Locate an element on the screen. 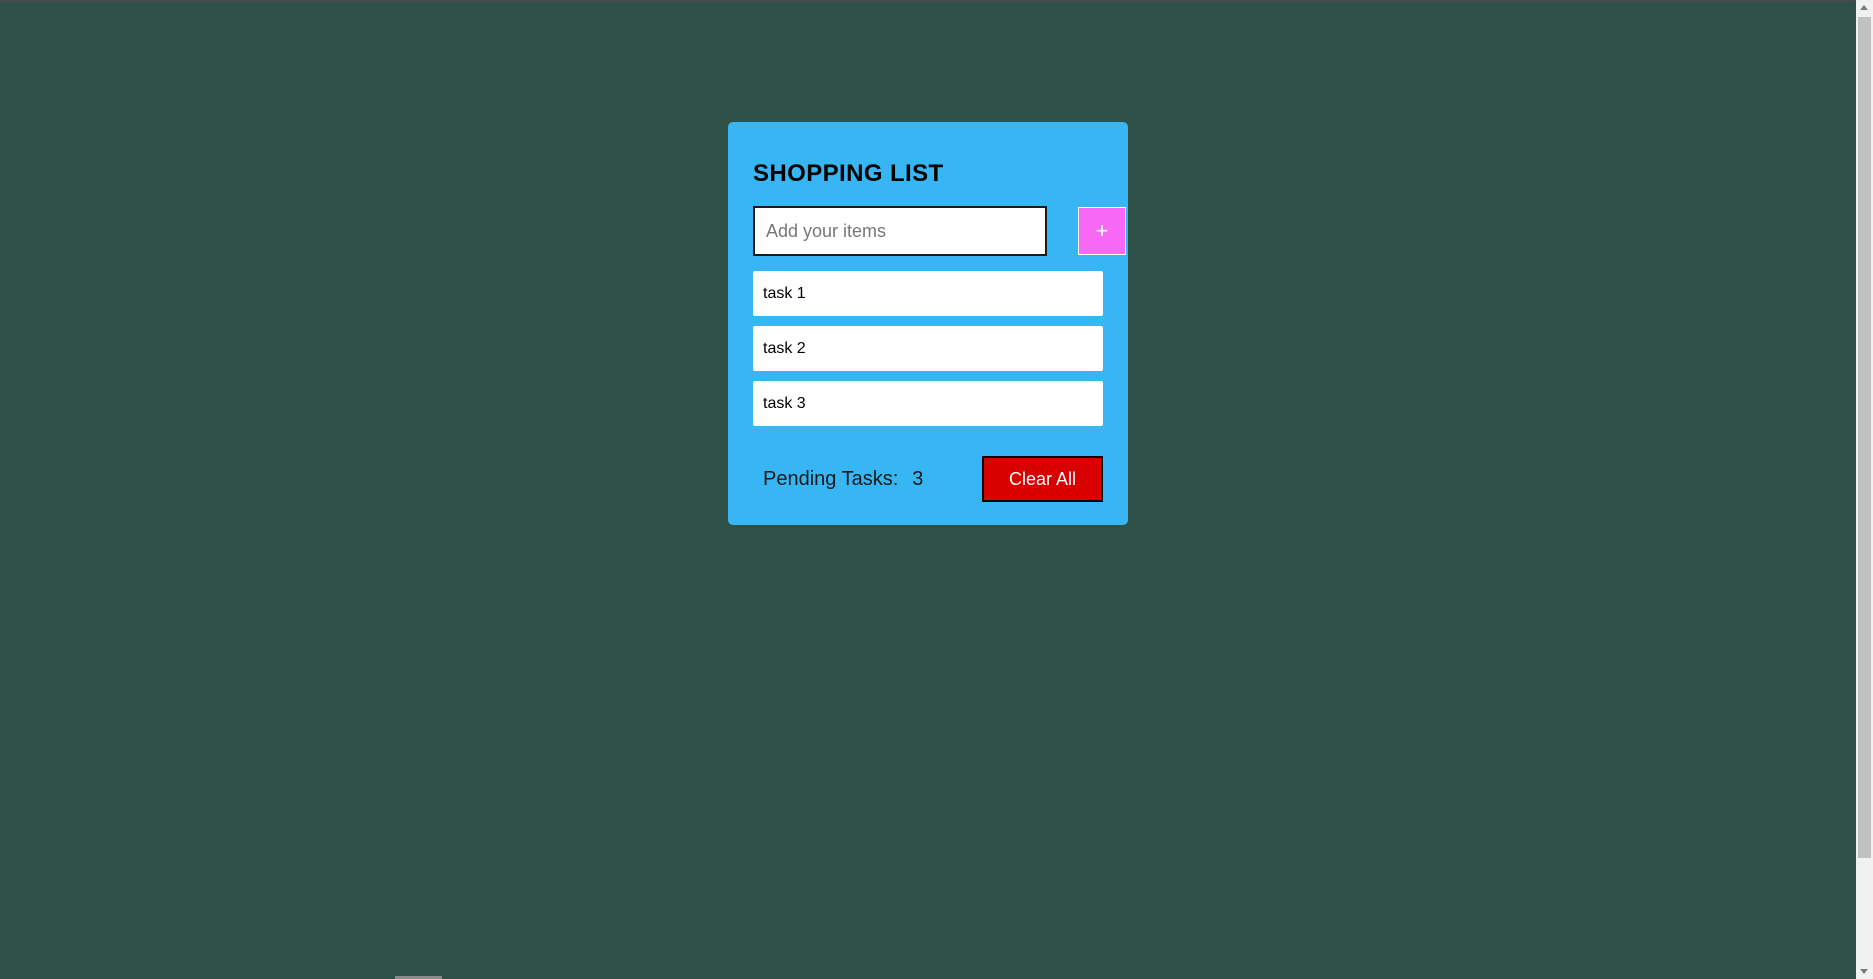  add-item-row: + is located at coordinates (939, 231).